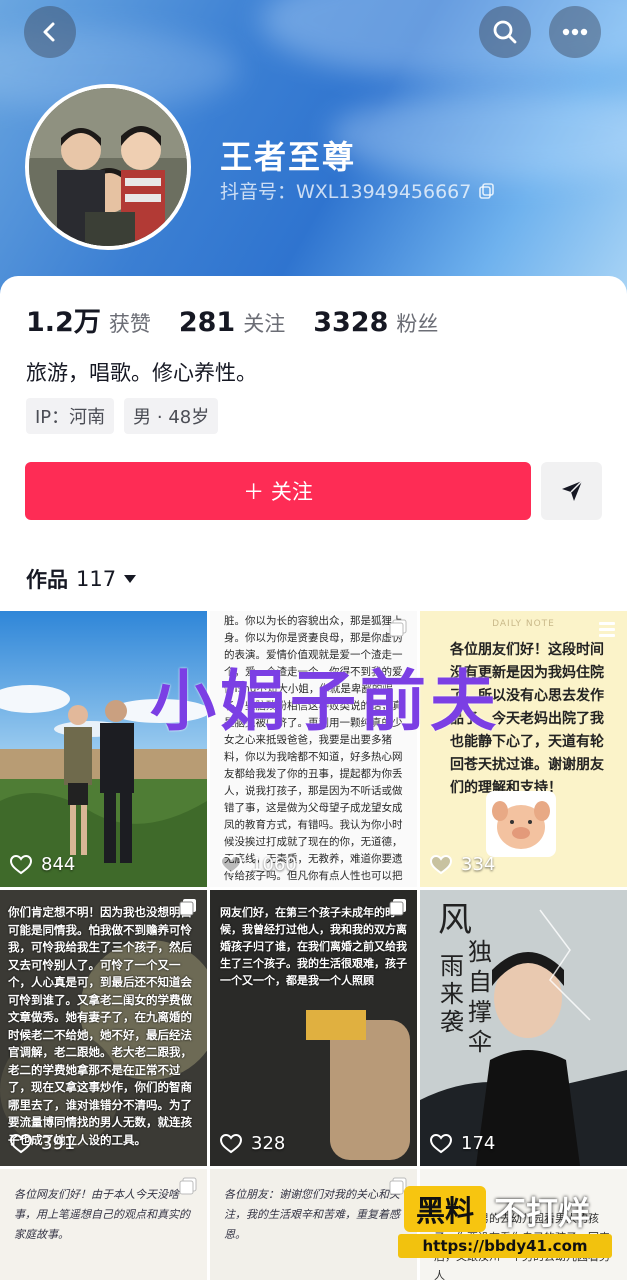 The height and width of the screenshot is (1280, 627). Describe the element at coordinates (312, 1214) in the screenshot. I see `tile-text: 各位朋友：谢谢您们对我的关心和关注，我的生活艰辛和苦难，重复着感恩。` at that location.